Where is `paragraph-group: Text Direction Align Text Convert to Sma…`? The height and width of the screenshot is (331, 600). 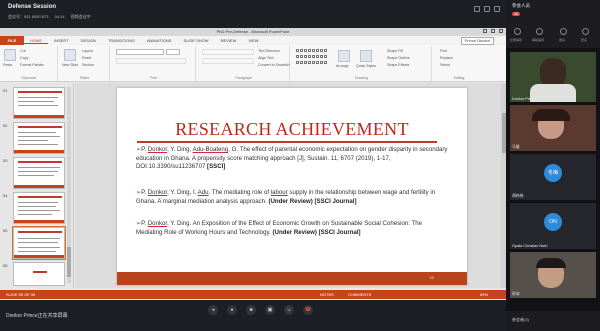 paragraph-group: Text Direction Align Text Convert to Sma… is located at coordinates (244, 63).